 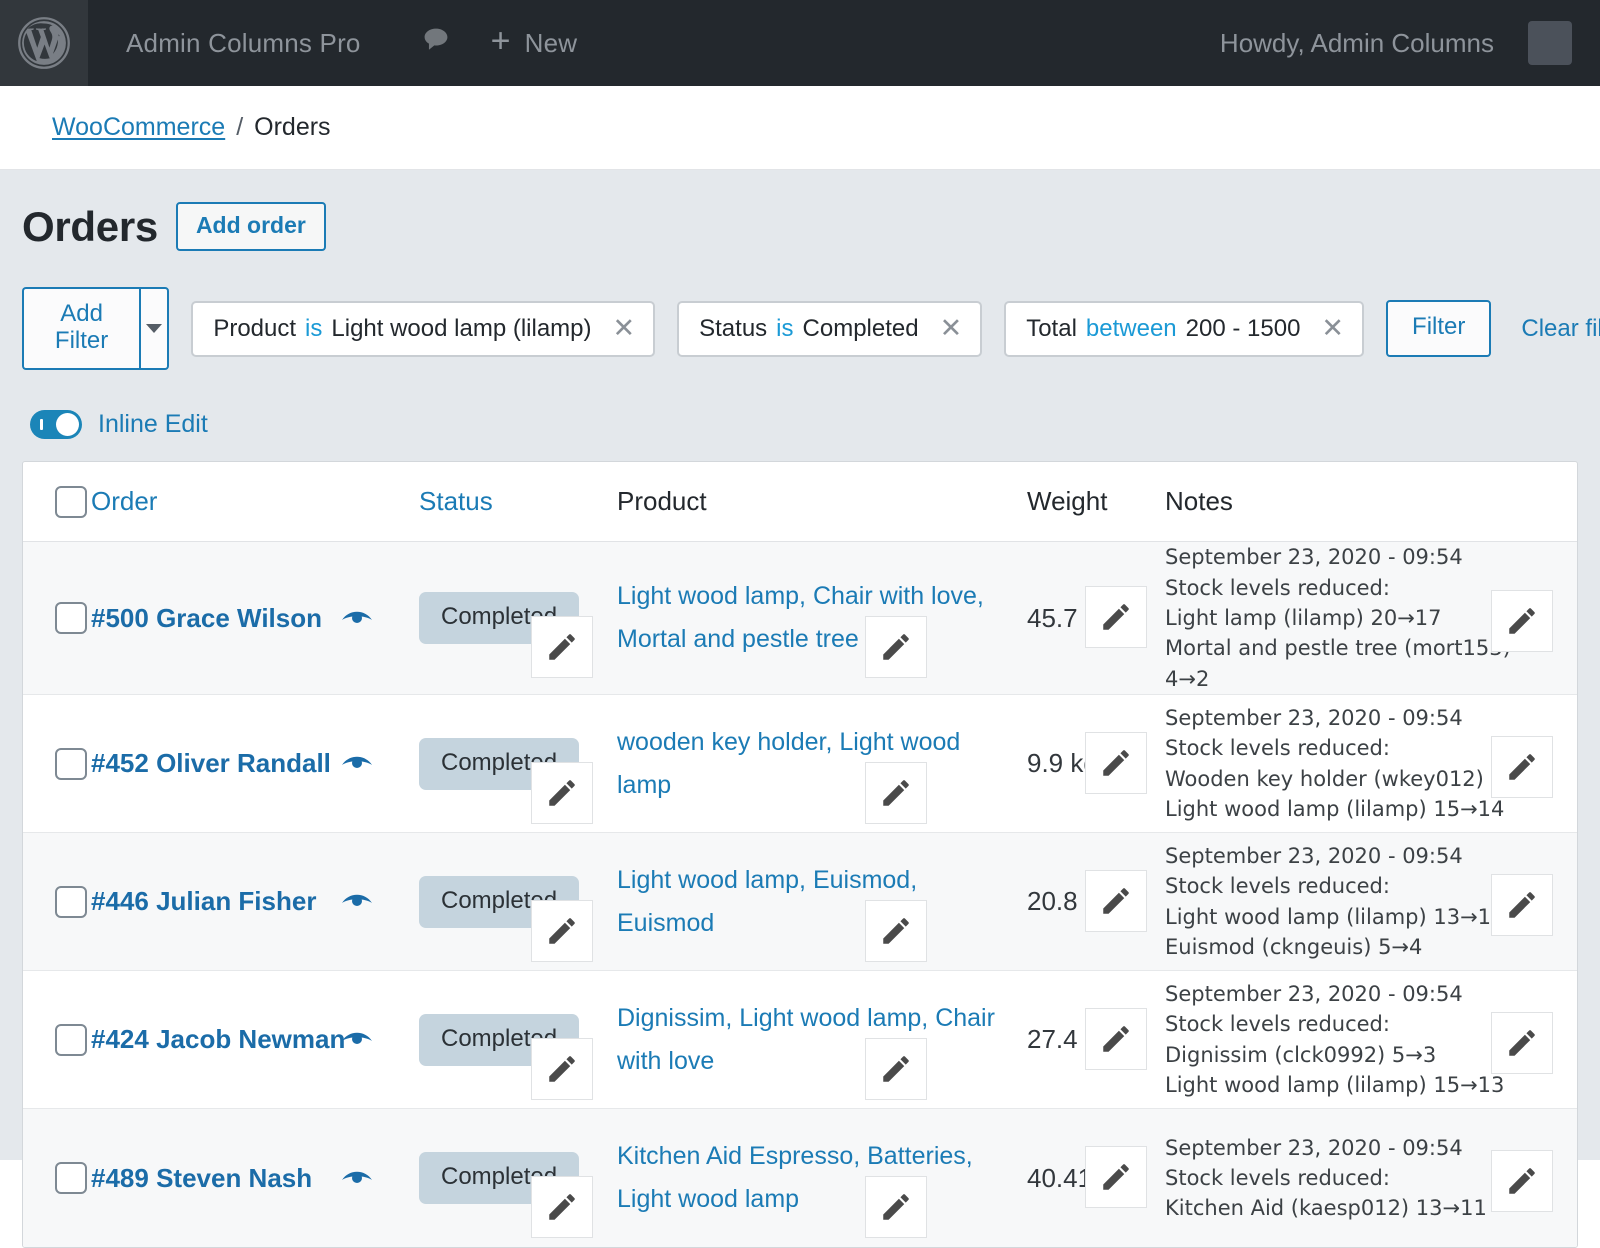 What do you see at coordinates (218, 1039) in the screenshot?
I see `order-link: #424 Jacob Newman` at bounding box center [218, 1039].